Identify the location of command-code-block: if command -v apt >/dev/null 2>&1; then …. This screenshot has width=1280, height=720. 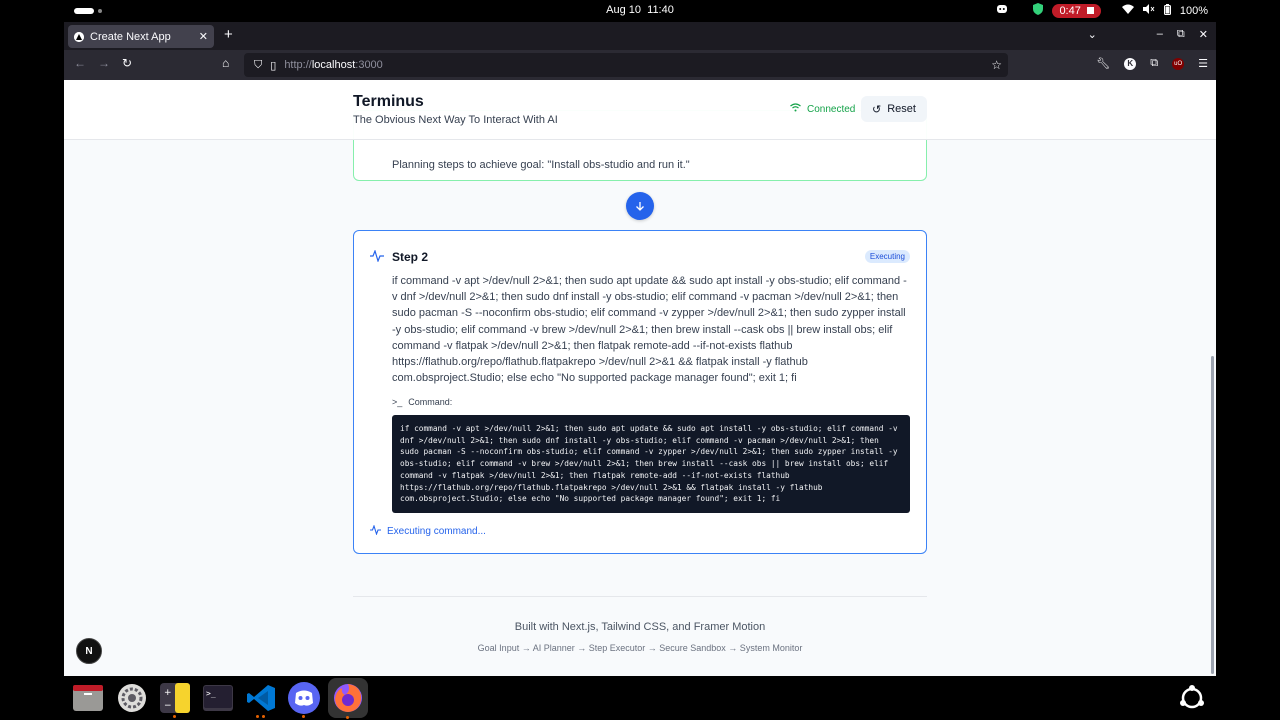
(651, 464).